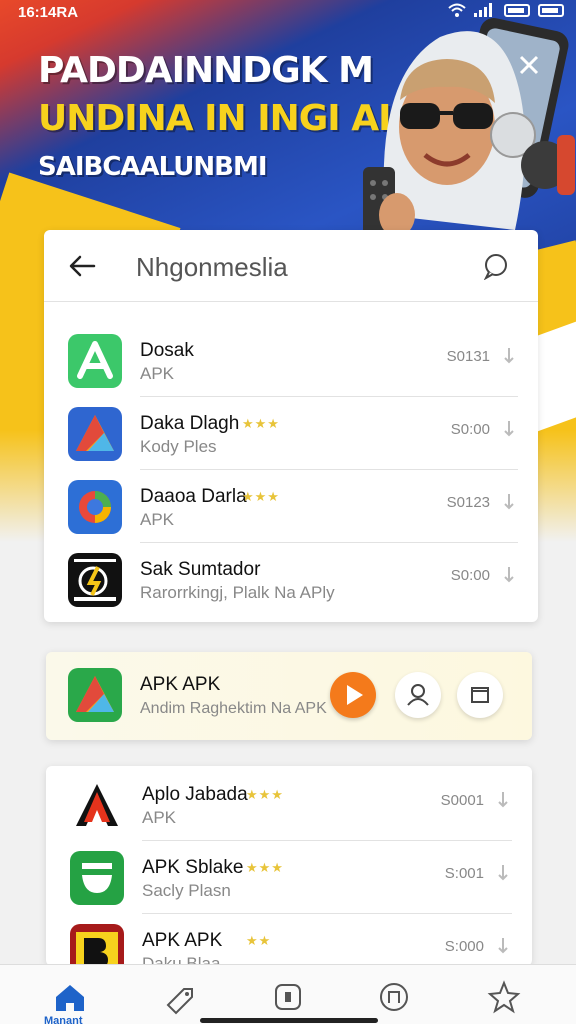  I want to click on app-name: APK APK, so click(182, 940).